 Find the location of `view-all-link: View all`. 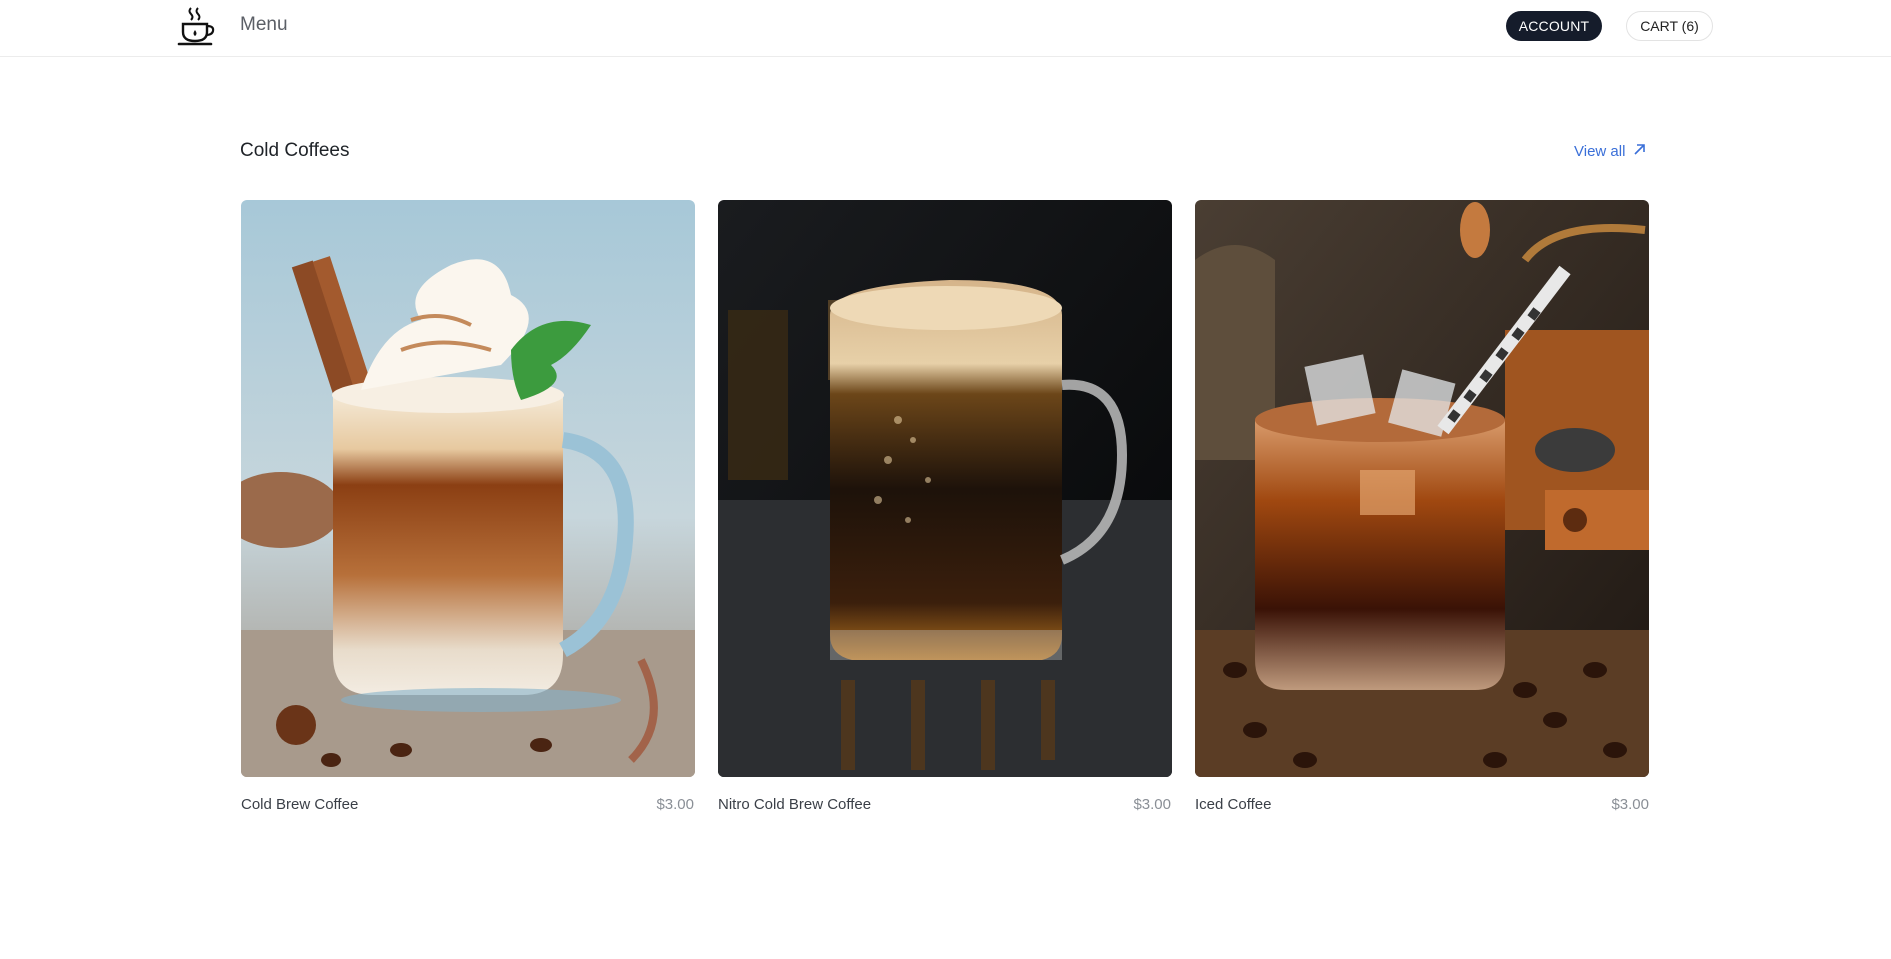

view-all-link: View all is located at coordinates (1610, 151).